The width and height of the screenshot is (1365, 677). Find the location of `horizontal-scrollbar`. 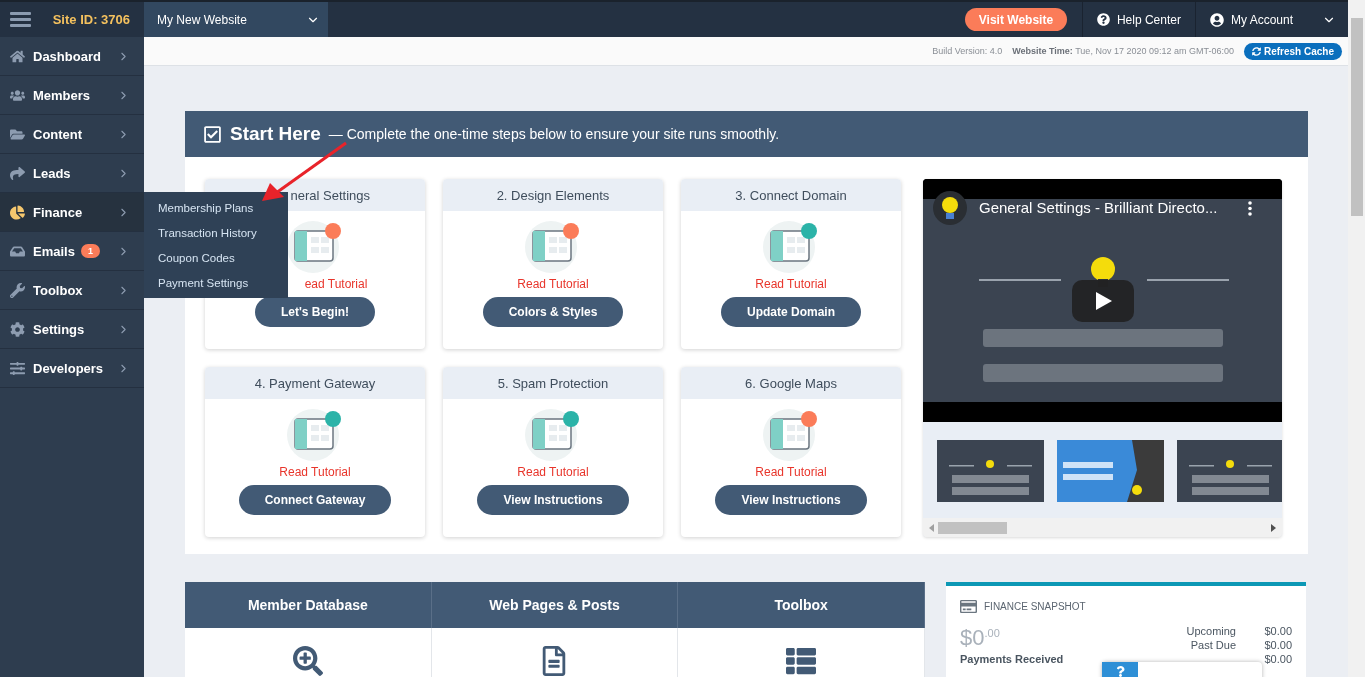

horizontal-scrollbar is located at coordinates (1102, 527).